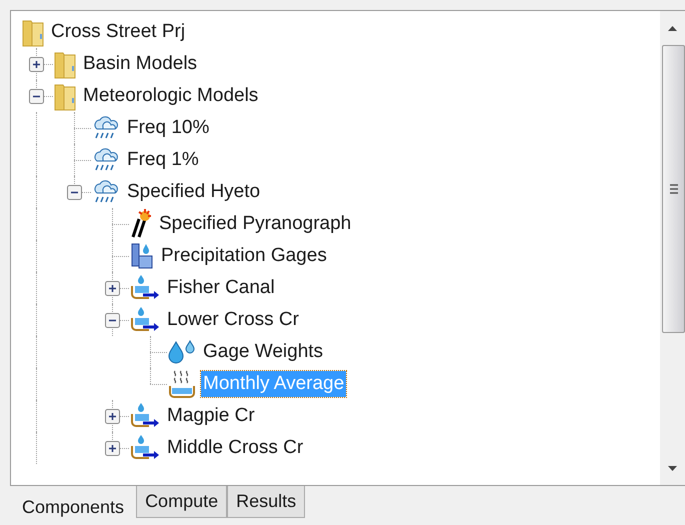 Image resolution: width=685 pixels, height=525 pixels. Describe the element at coordinates (182, 384) in the screenshot. I see `evaporation-icon` at that location.